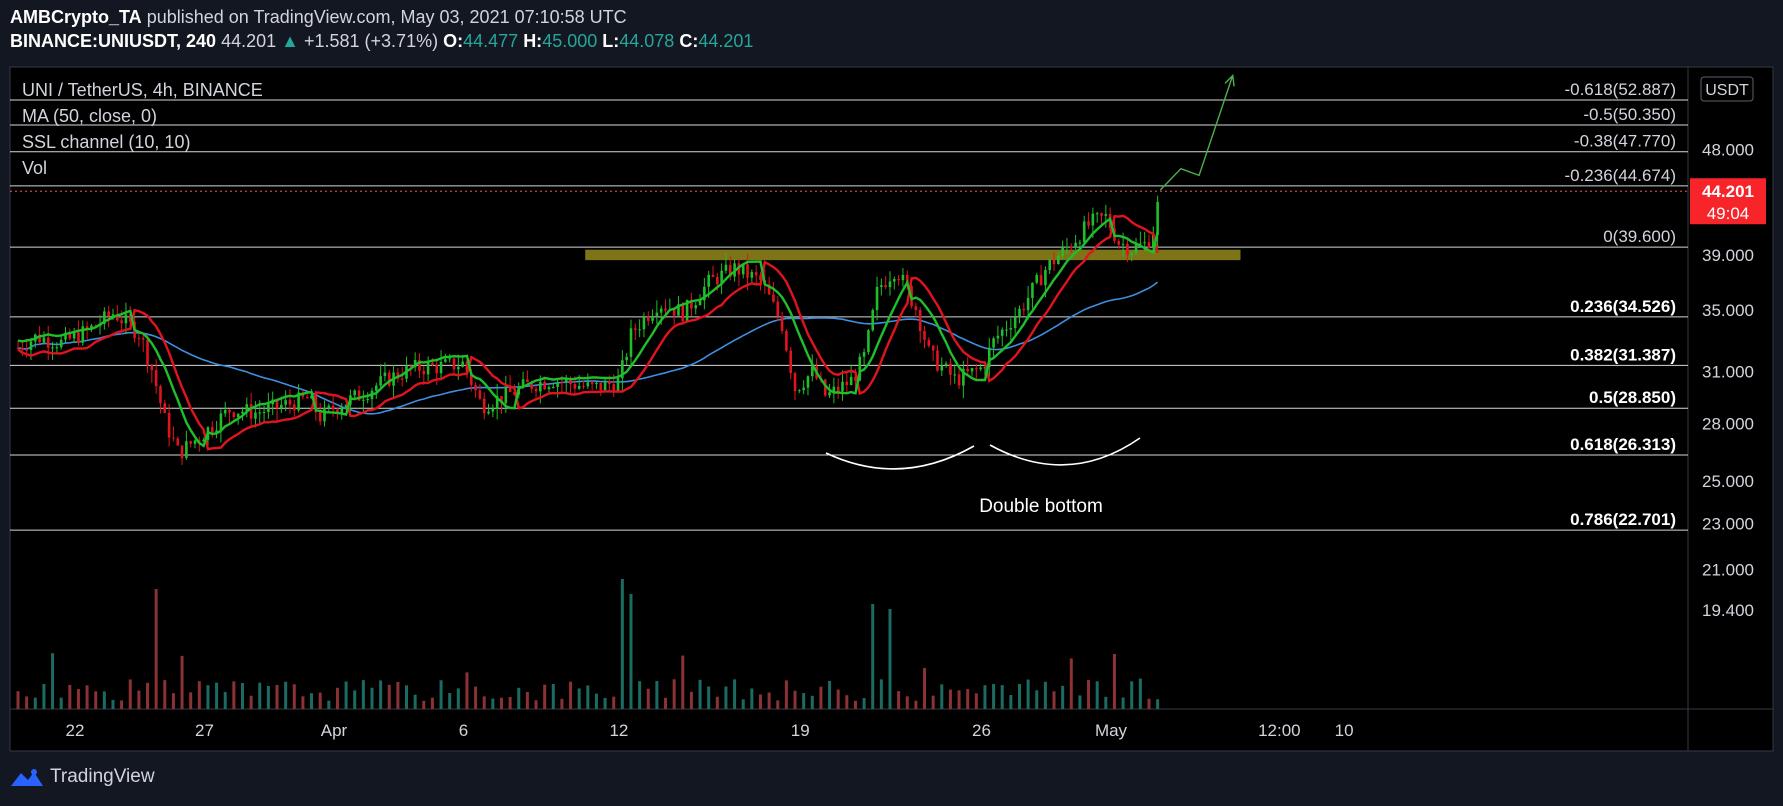  What do you see at coordinates (800, 730) in the screenshot?
I see `time-tick-label: 19` at bounding box center [800, 730].